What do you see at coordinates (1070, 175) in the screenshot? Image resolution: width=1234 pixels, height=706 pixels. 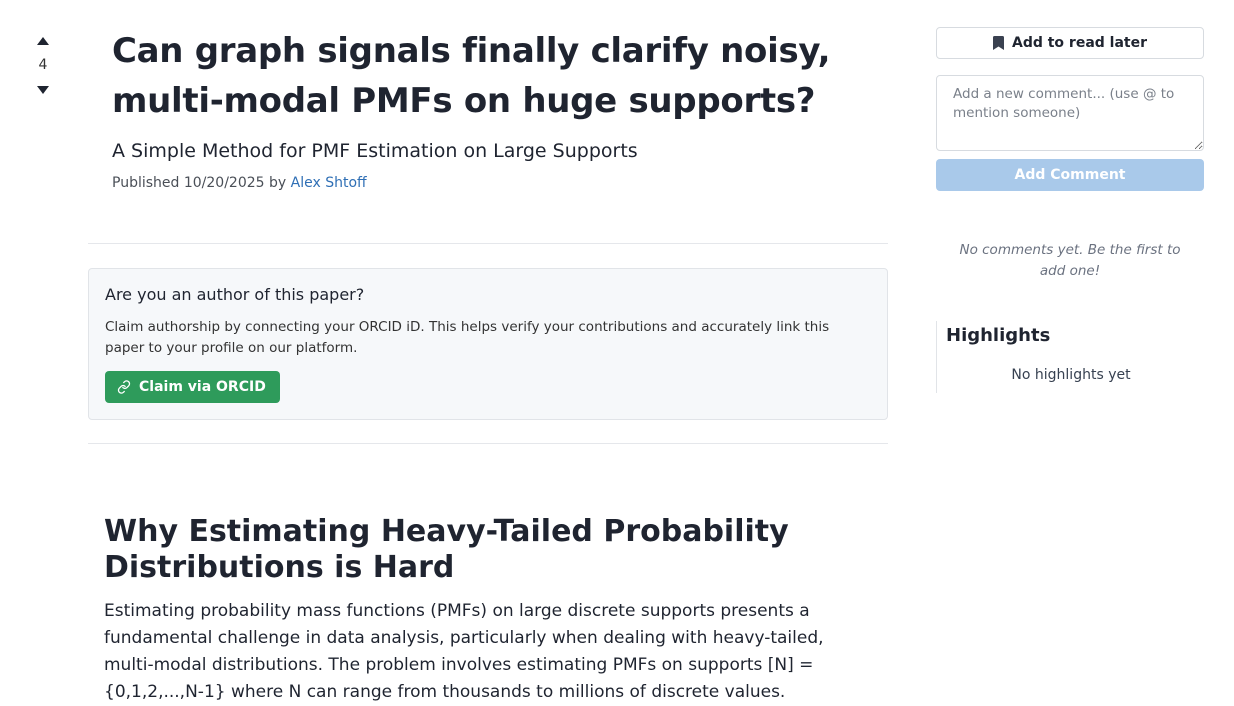 I see `add-comment-button: Add Comment` at bounding box center [1070, 175].